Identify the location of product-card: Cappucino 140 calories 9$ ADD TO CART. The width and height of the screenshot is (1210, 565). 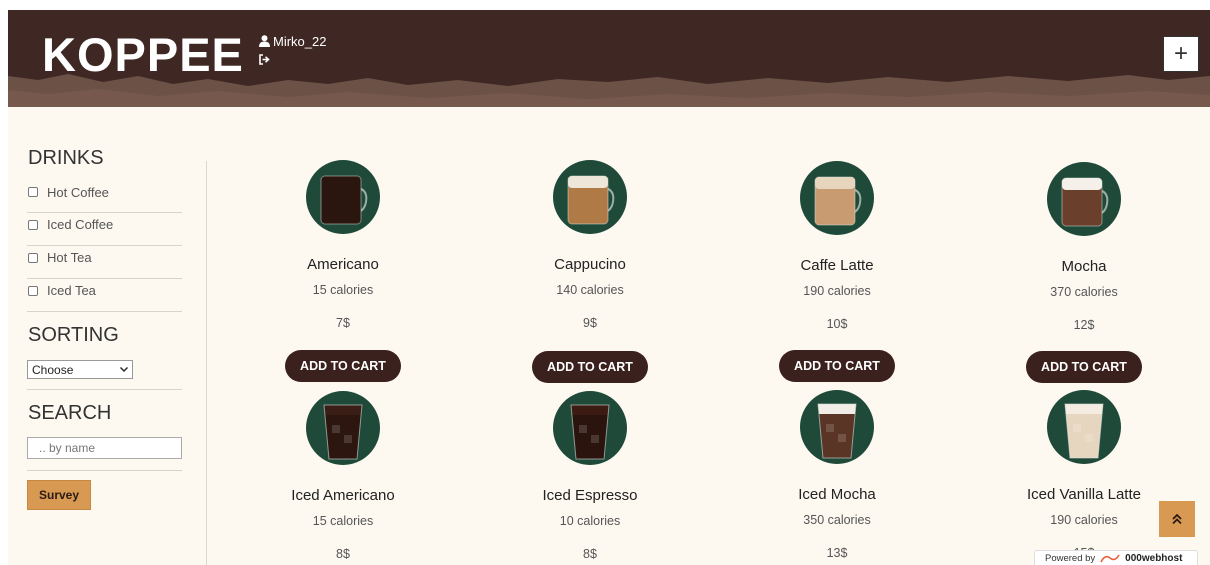
(590, 271).